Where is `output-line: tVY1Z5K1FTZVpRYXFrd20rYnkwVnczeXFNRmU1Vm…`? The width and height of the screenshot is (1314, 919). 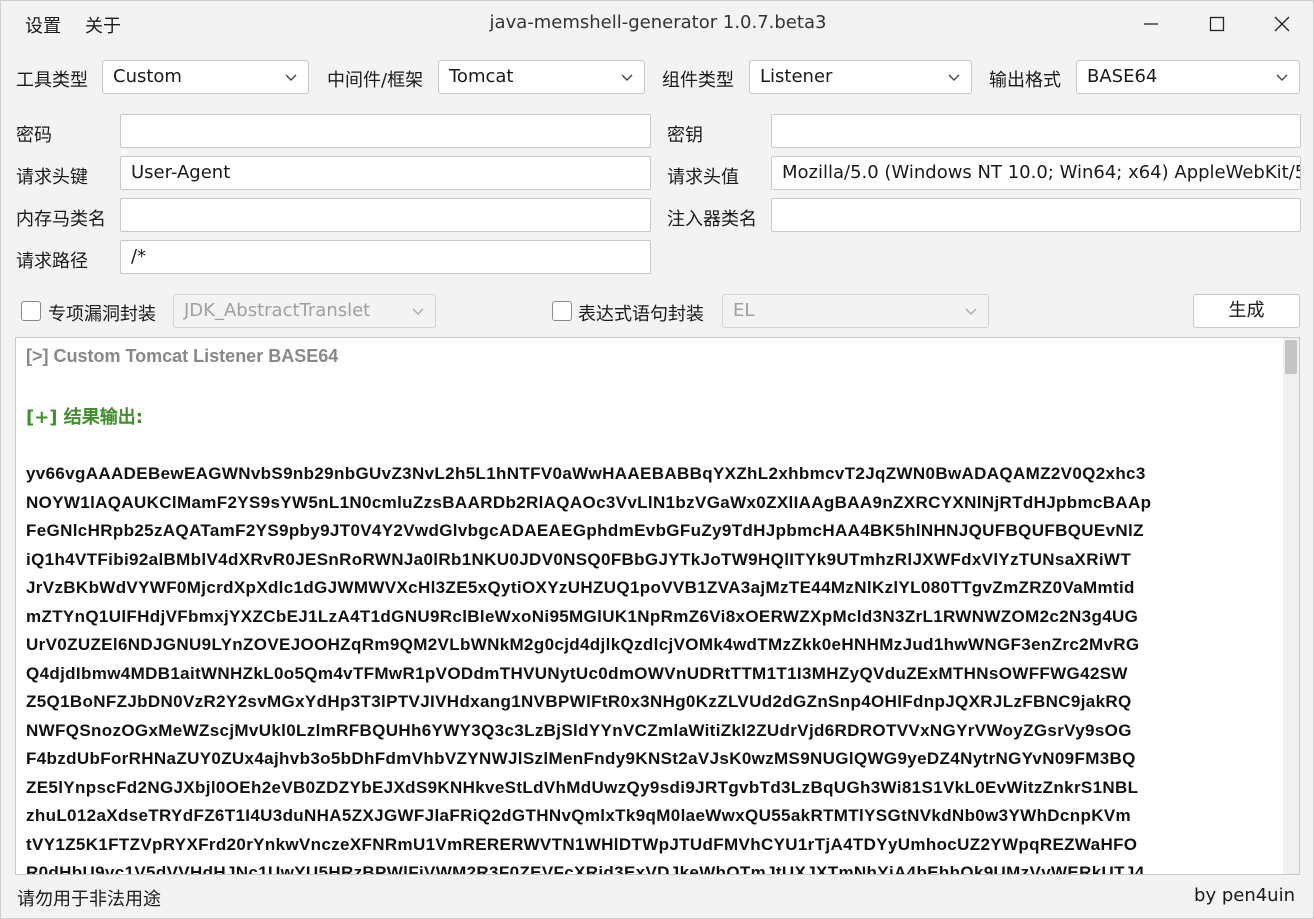 output-line: tVY1Z5K1FTZVpRYXFrd20rYnkwVnczeXFNRmU1Vm… is located at coordinates (582, 844).